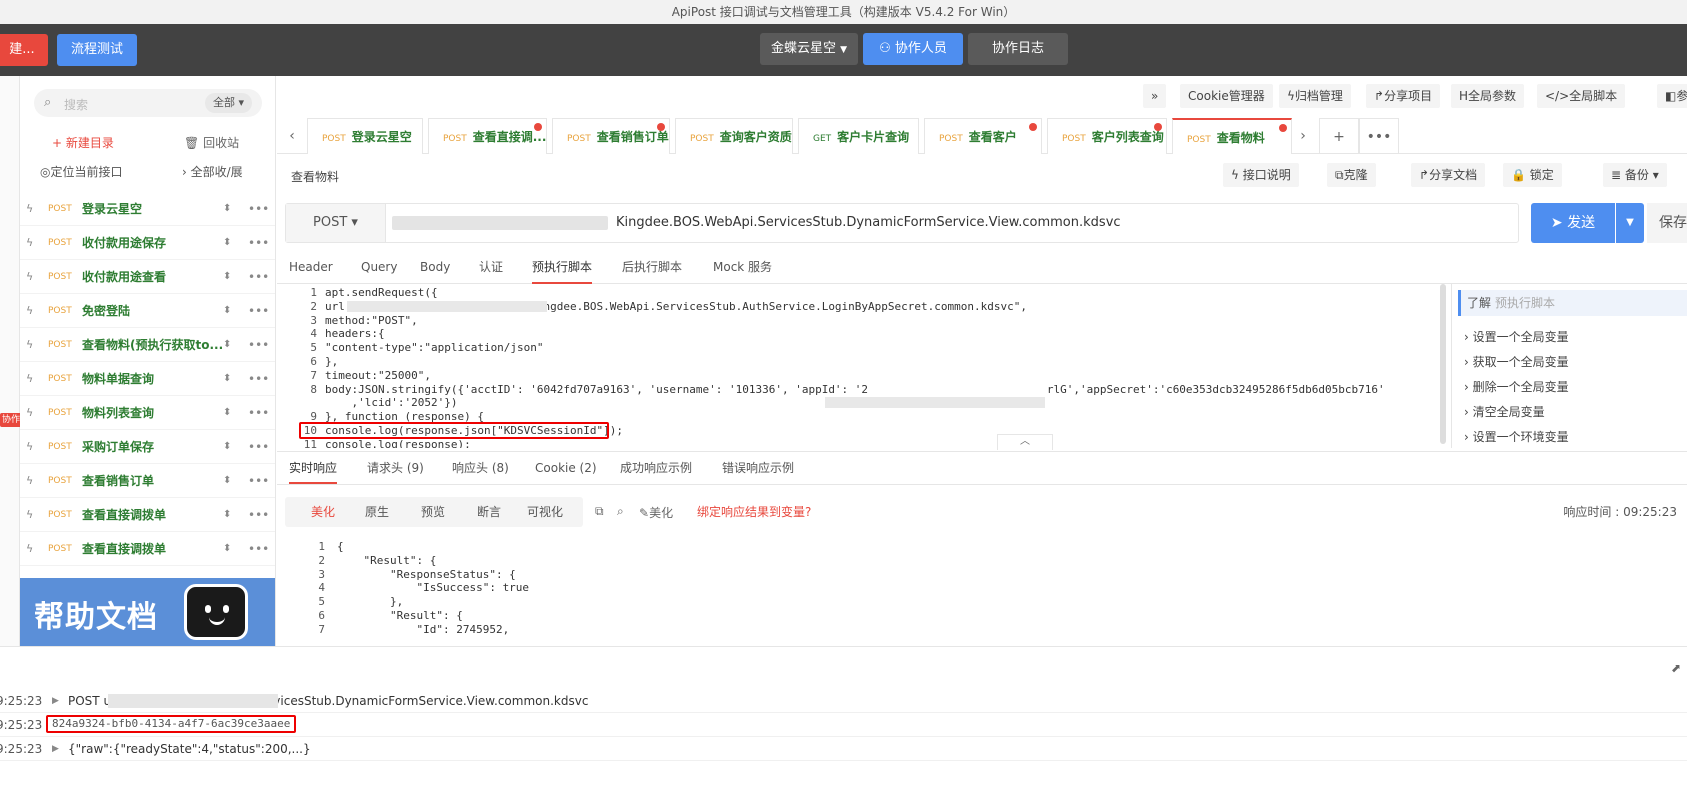  What do you see at coordinates (365, 136) in the screenshot?
I see `request-tab: POST 登录云星空` at bounding box center [365, 136].